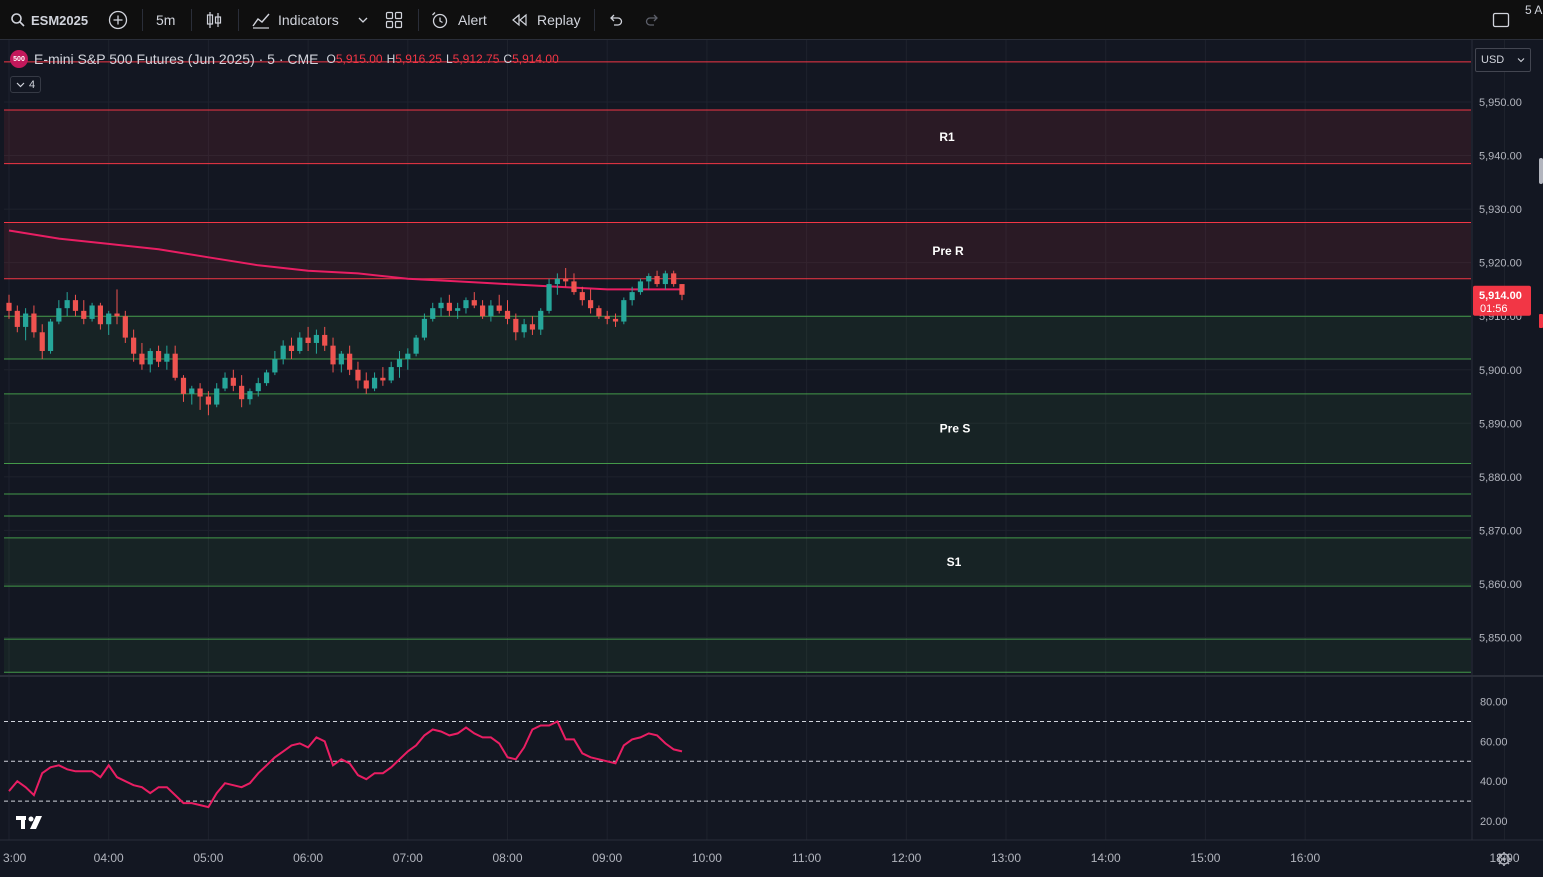 This screenshot has width=1543, height=877. What do you see at coordinates (1501, 20) in the screenshot?
I see `fullscreen-button` at bounding box center [1501, 20].